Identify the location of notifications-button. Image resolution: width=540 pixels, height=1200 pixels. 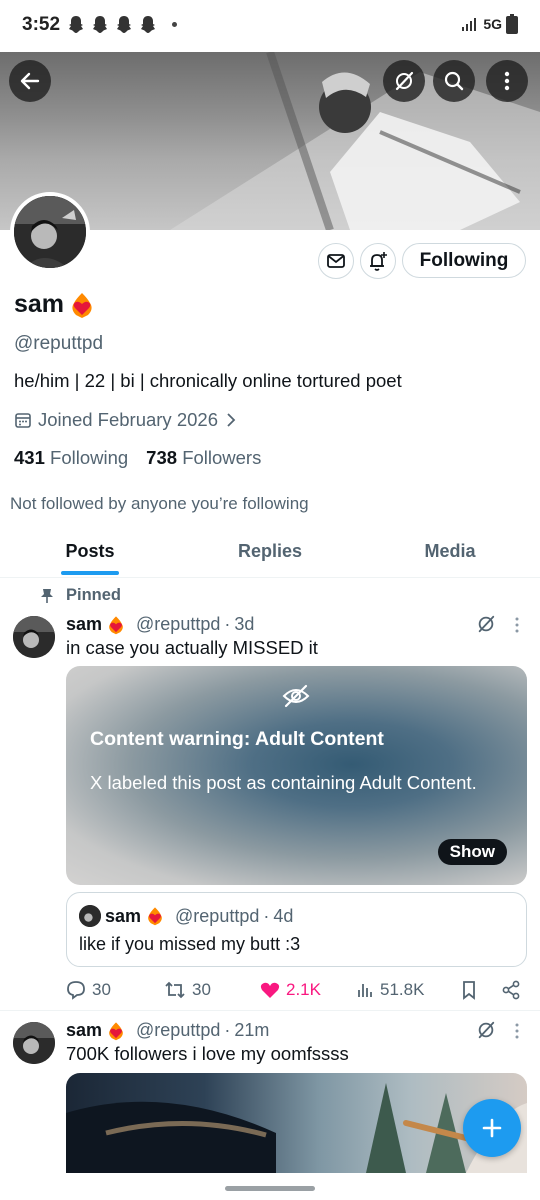
(378, 261).